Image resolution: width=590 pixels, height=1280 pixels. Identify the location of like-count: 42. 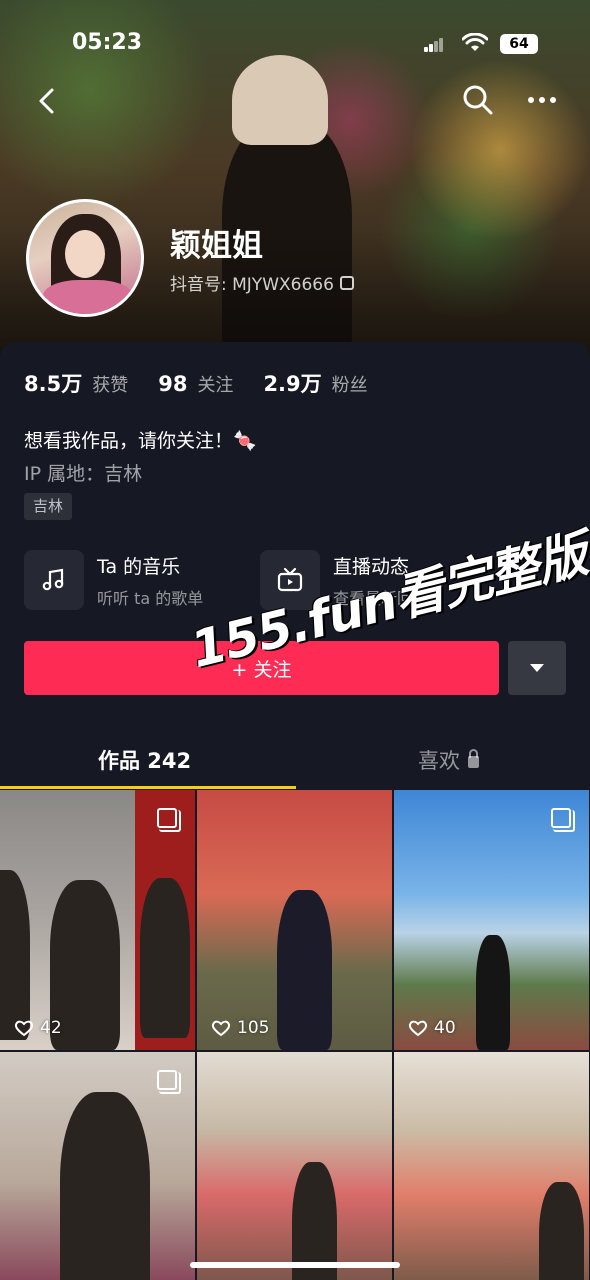
(38, 1028).